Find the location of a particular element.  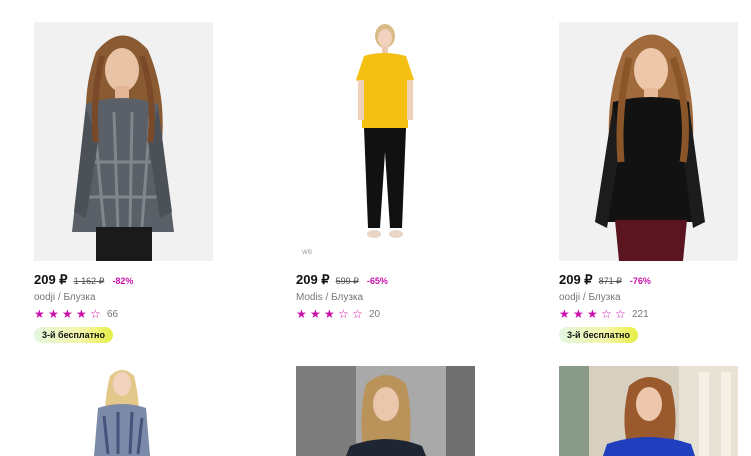

rating: ★ ★ ★ ★ ☆ 66 is located at coordinates (76, 314).